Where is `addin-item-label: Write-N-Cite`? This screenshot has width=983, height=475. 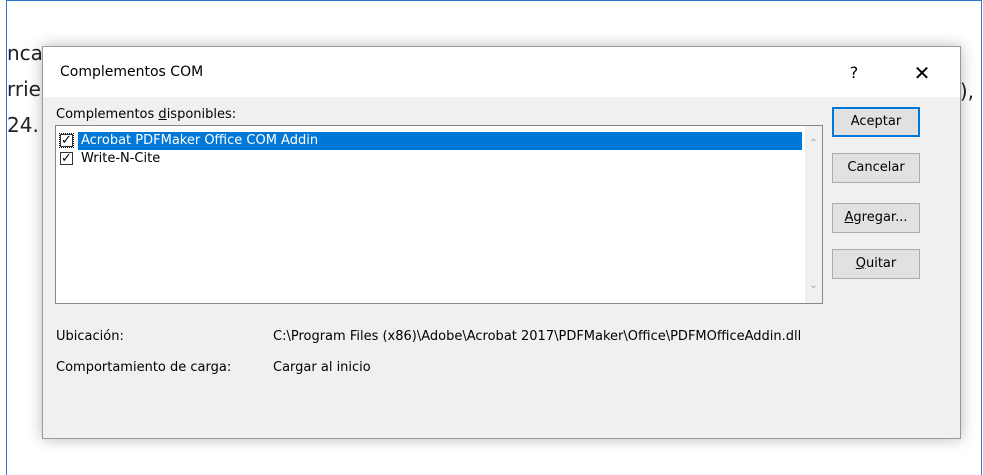 addin-item-label: Write-N-Cite is located at coordinates (121, 158).